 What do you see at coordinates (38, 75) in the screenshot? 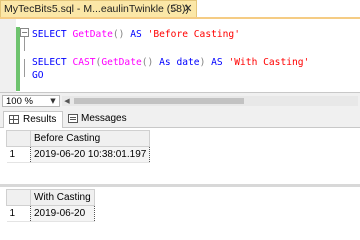
I see `code-line-3: GO` at bounding box center [38, 75].